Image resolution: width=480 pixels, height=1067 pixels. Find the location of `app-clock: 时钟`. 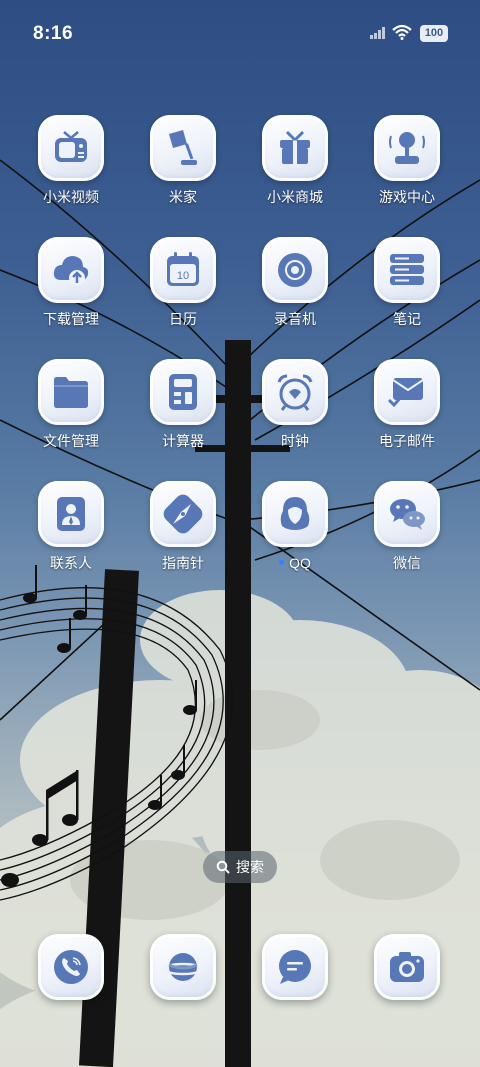

app-clock: 时钟 is located at coordinates (295, 404).